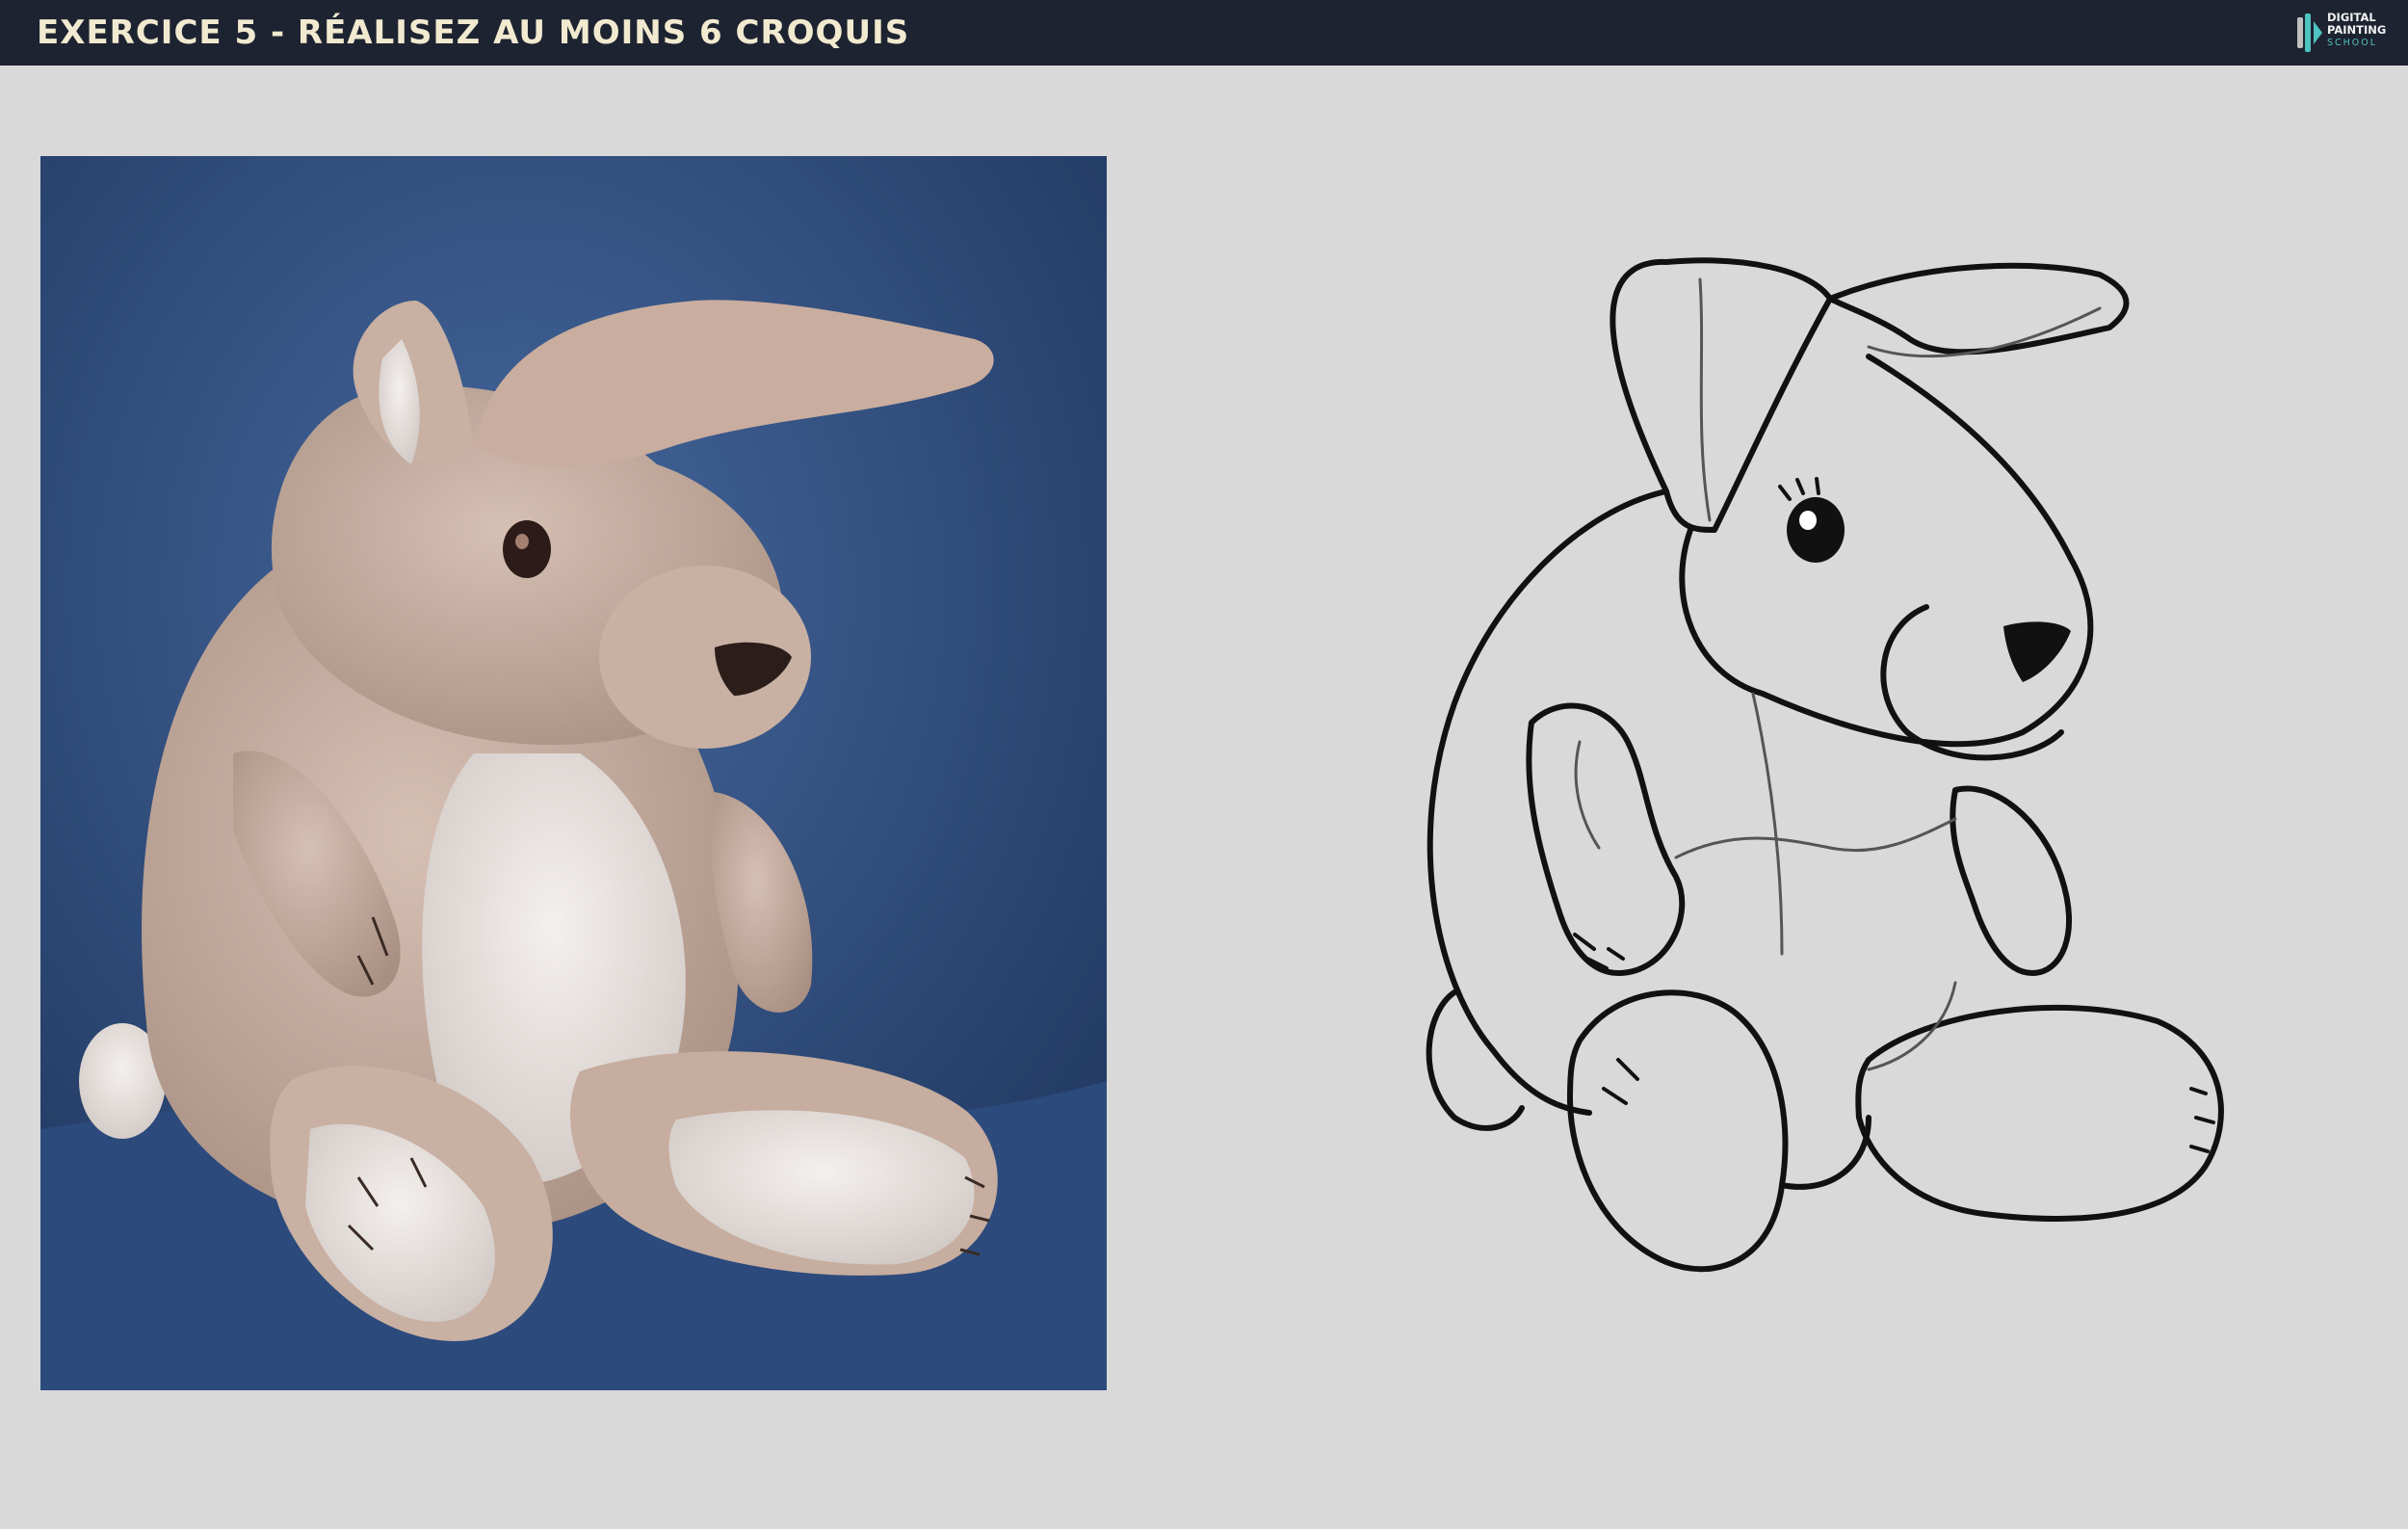 The height and width of the screenshot is (1529, 2408). Describe the element at coordinates (2309, 33) in the screenshot. I see `brush-logo-icon` at that location.